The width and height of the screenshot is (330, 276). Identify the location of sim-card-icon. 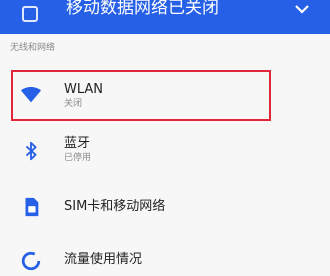
(32, 207).